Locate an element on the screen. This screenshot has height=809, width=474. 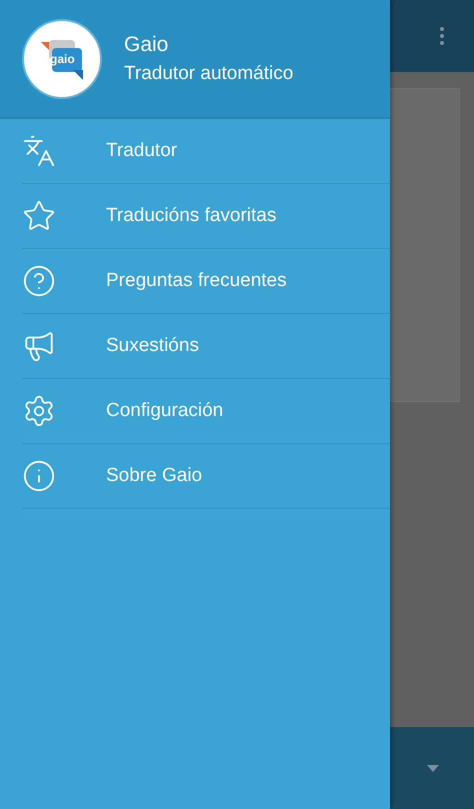
app-name: Gaio is located at coordinates (147, 44).